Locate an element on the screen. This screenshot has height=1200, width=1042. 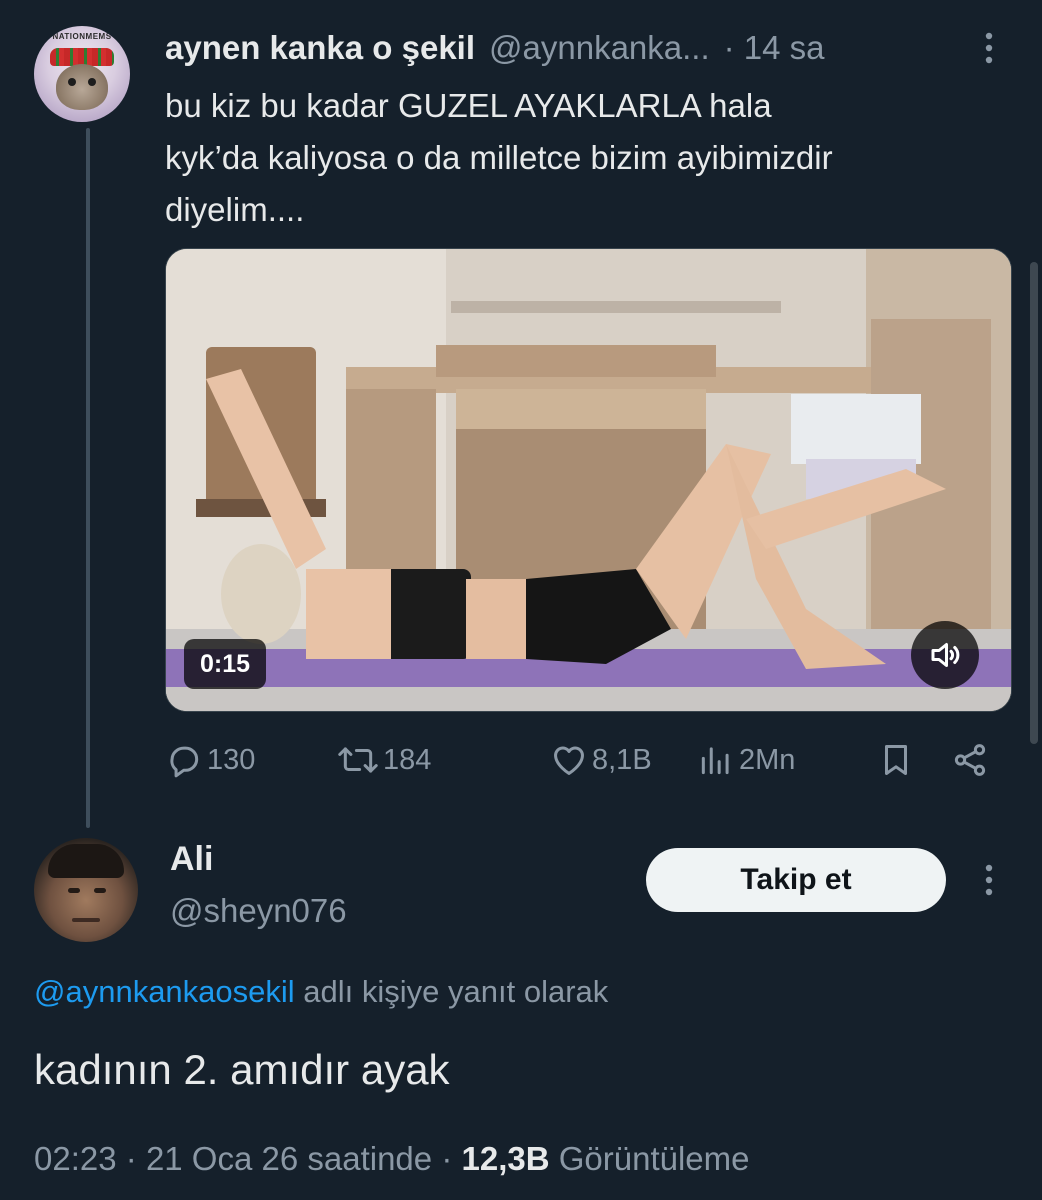
bookmark-icon is located at coordinates (896, 760).